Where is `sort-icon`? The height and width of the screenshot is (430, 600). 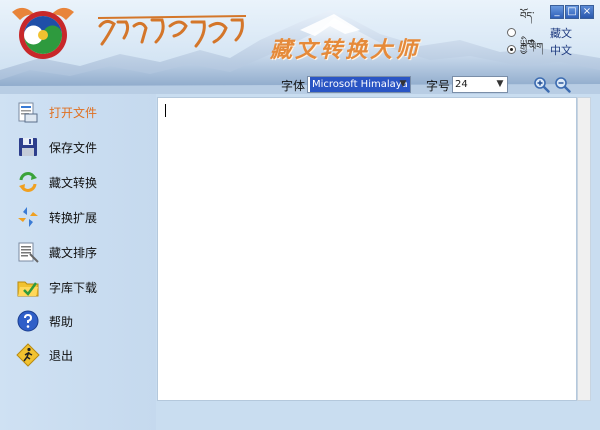
sort-icon is located at coordinates (28, 252).